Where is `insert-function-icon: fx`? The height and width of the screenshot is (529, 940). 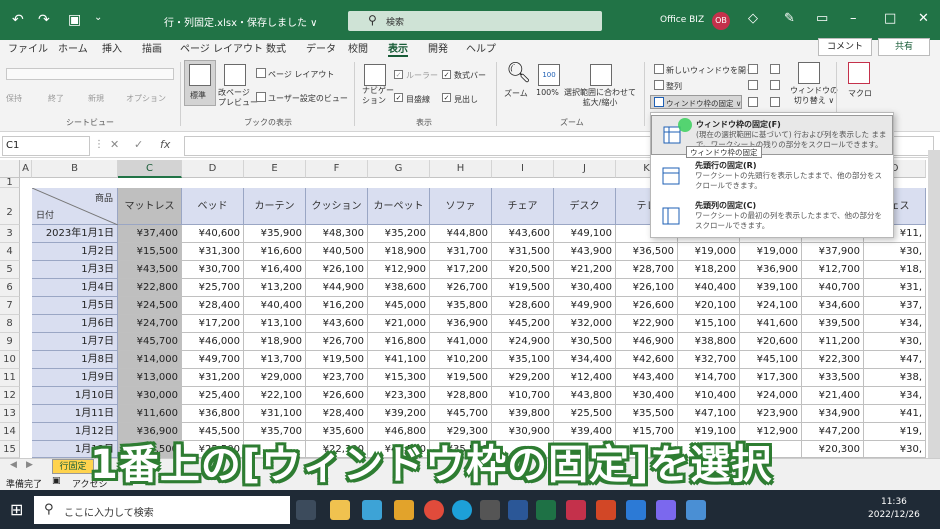 insert-function-icon: fx is located at coordinates (165, 144).